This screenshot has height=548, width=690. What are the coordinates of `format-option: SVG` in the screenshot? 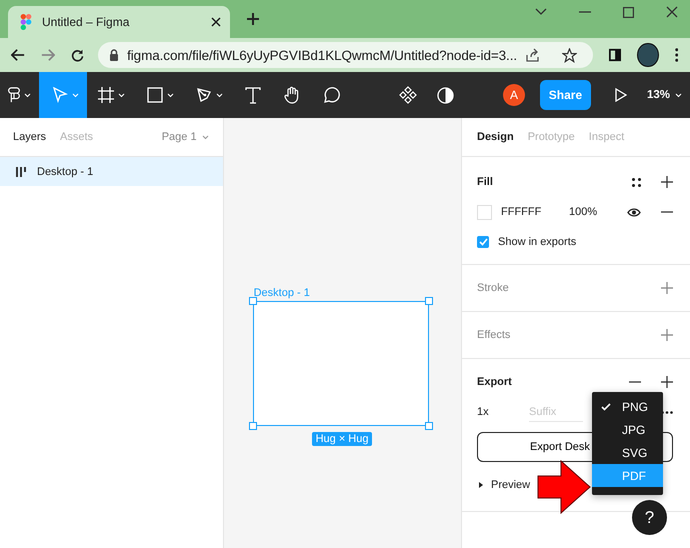 It's located at (627, 452).